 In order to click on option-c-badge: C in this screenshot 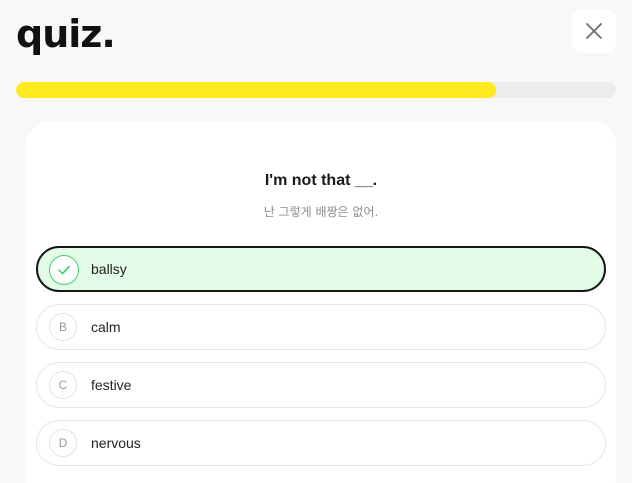, I will do `click(63, 385)`.